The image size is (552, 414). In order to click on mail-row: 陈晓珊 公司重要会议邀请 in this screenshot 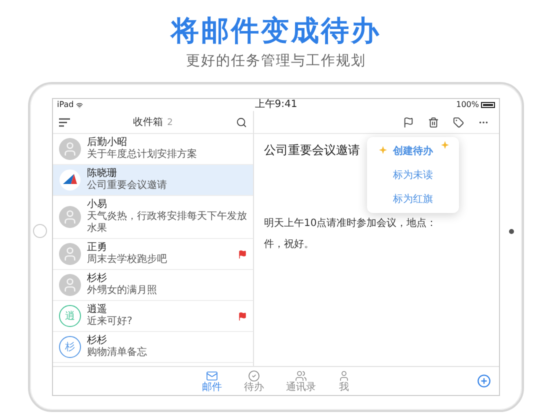, I will do `click(153, 180)`.